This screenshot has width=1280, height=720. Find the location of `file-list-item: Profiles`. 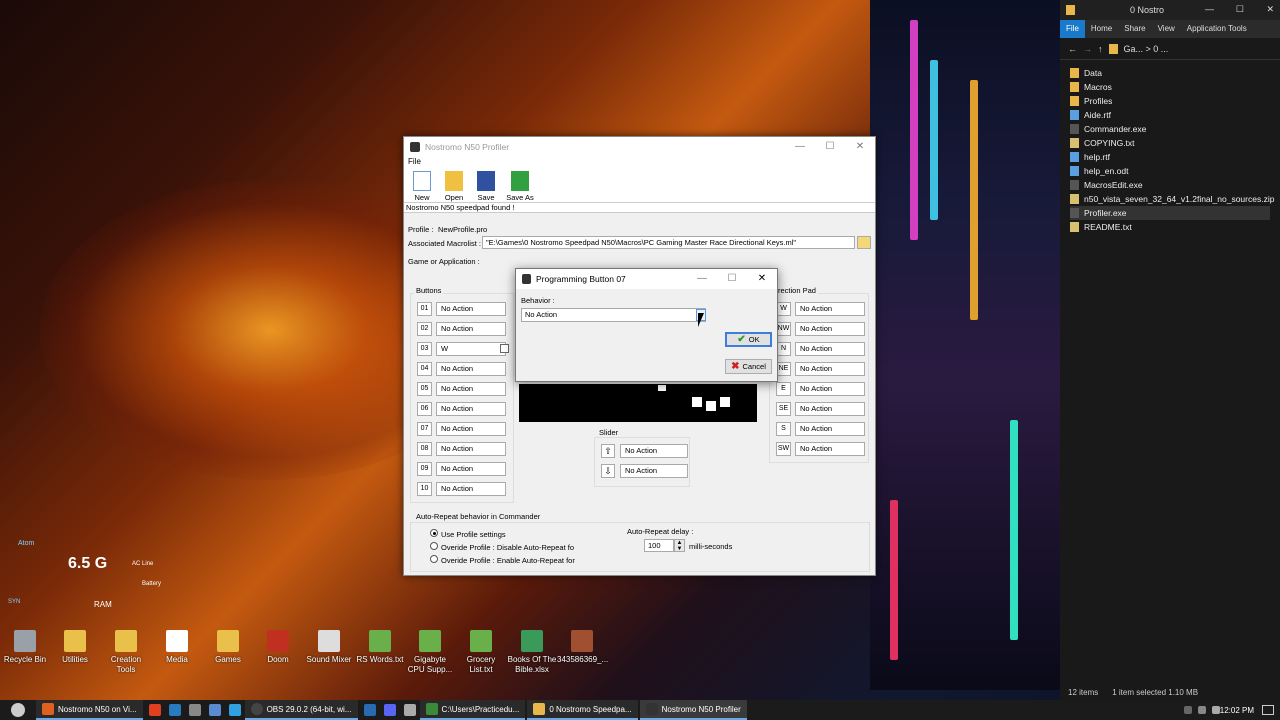

file-list-item: Profiles is located at coordinates (1175, 101).